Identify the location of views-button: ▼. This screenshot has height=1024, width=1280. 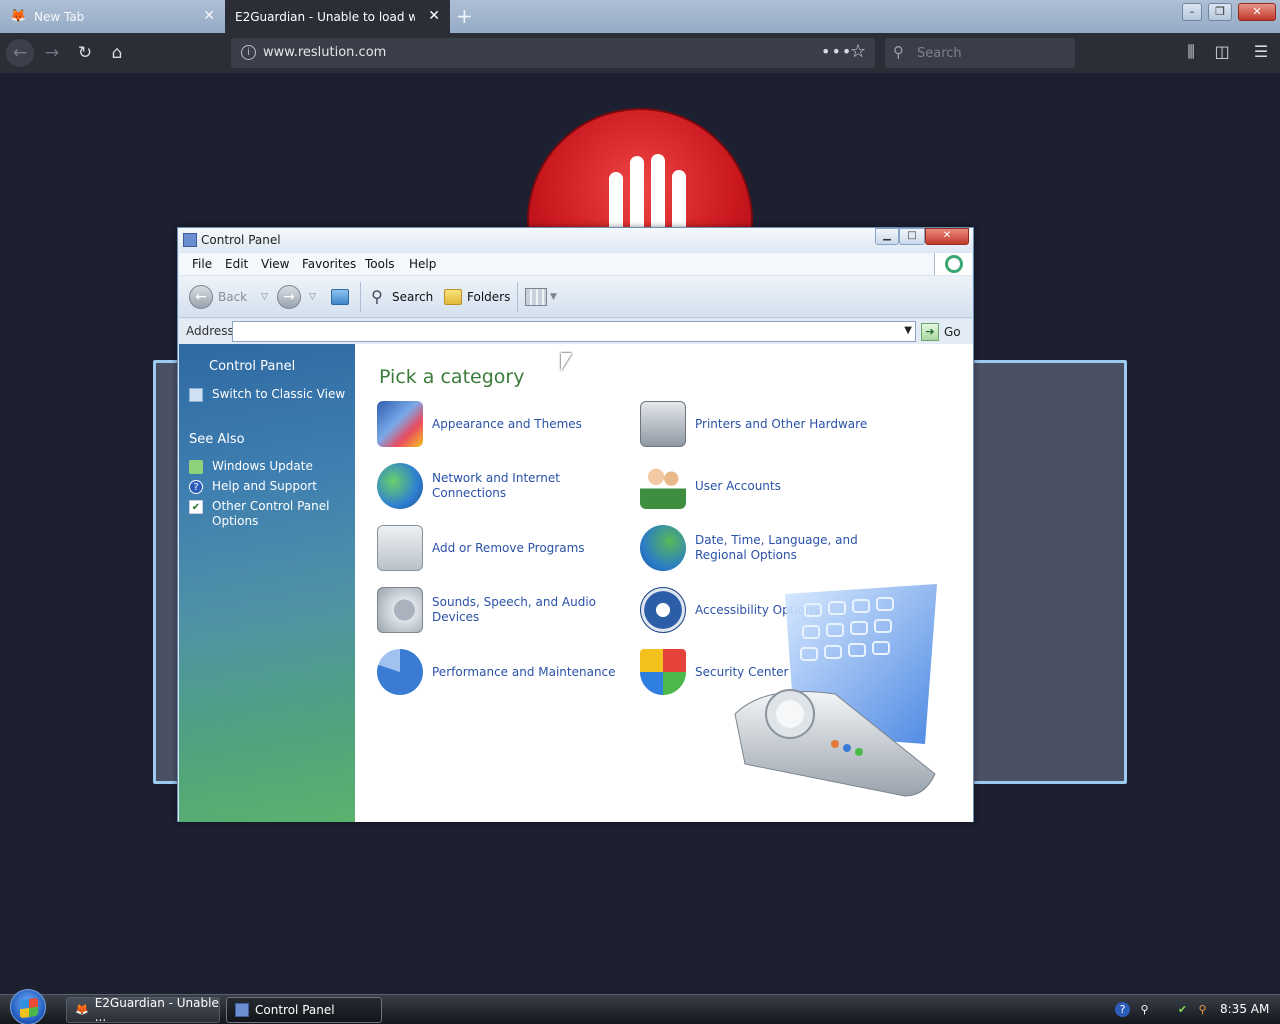
(541, 297).